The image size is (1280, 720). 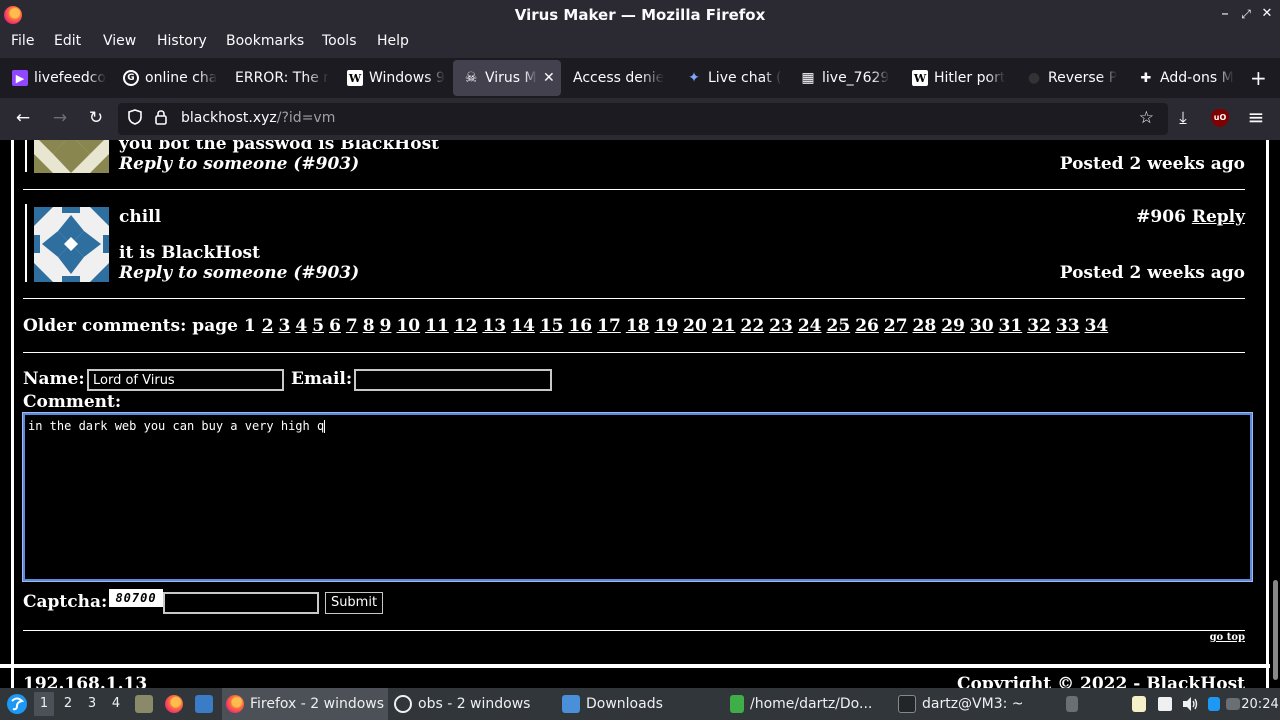 What do you see at coordinates (354, 603) in the screenshot?
I see `submit-button: Submit` at bounding box center [354, 603].